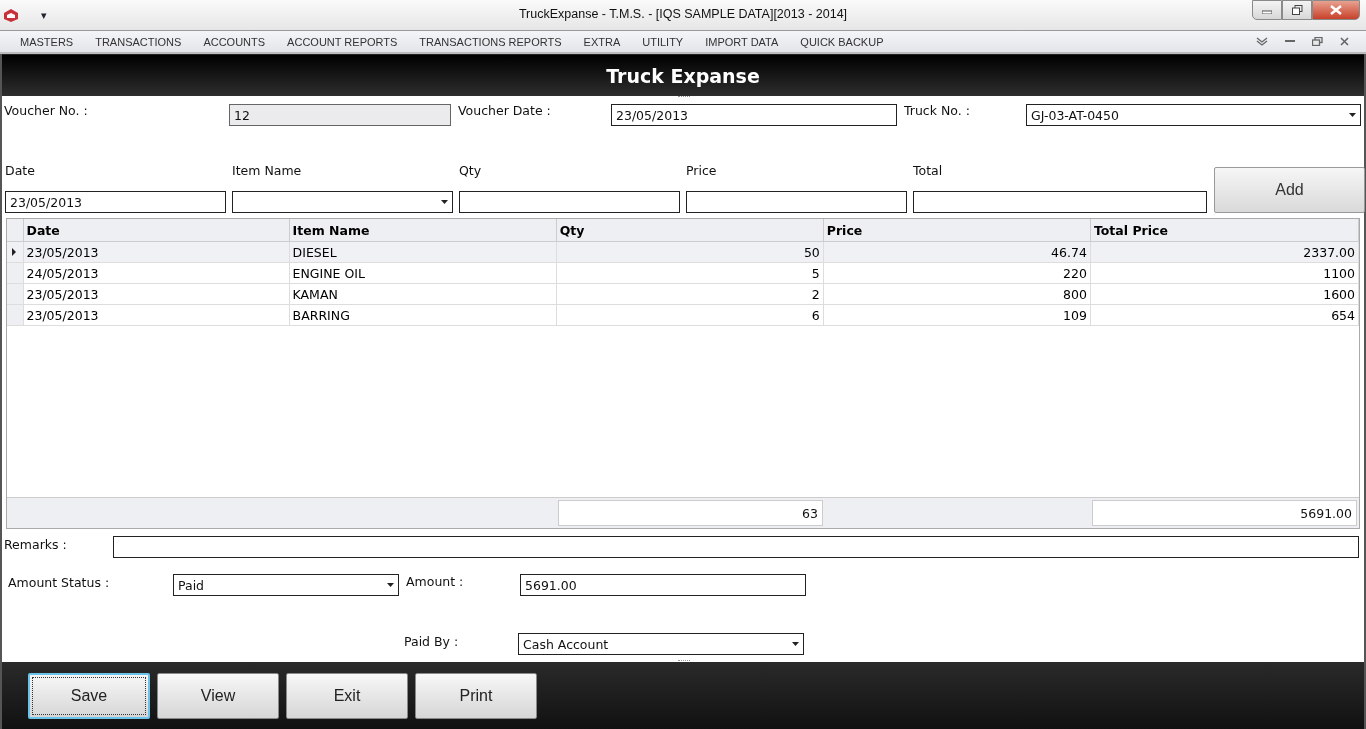 The height and width of the screenshot is (729, 1366). Describe the element at coordinates (47, 41) in the screenshot. I see `menu-item: MASTERS` at that location.